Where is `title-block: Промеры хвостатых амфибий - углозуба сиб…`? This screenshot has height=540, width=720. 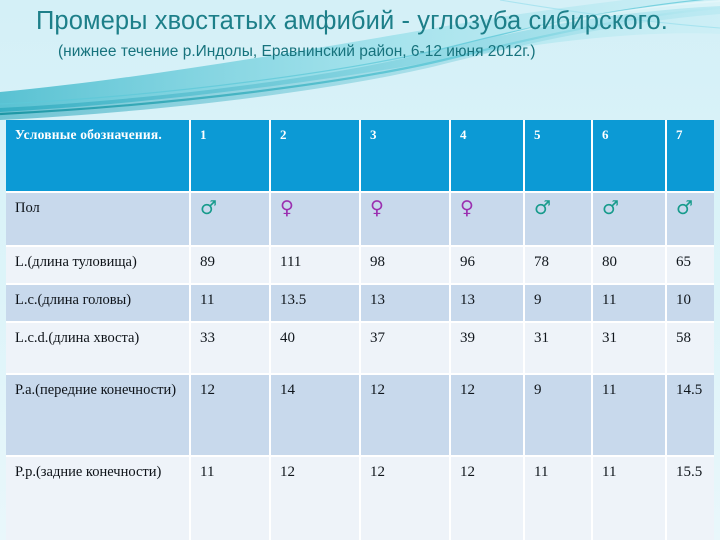 title-block: Промеры хвостатых амфибий - углозуба сиб… is located at coordinates (366, 34).